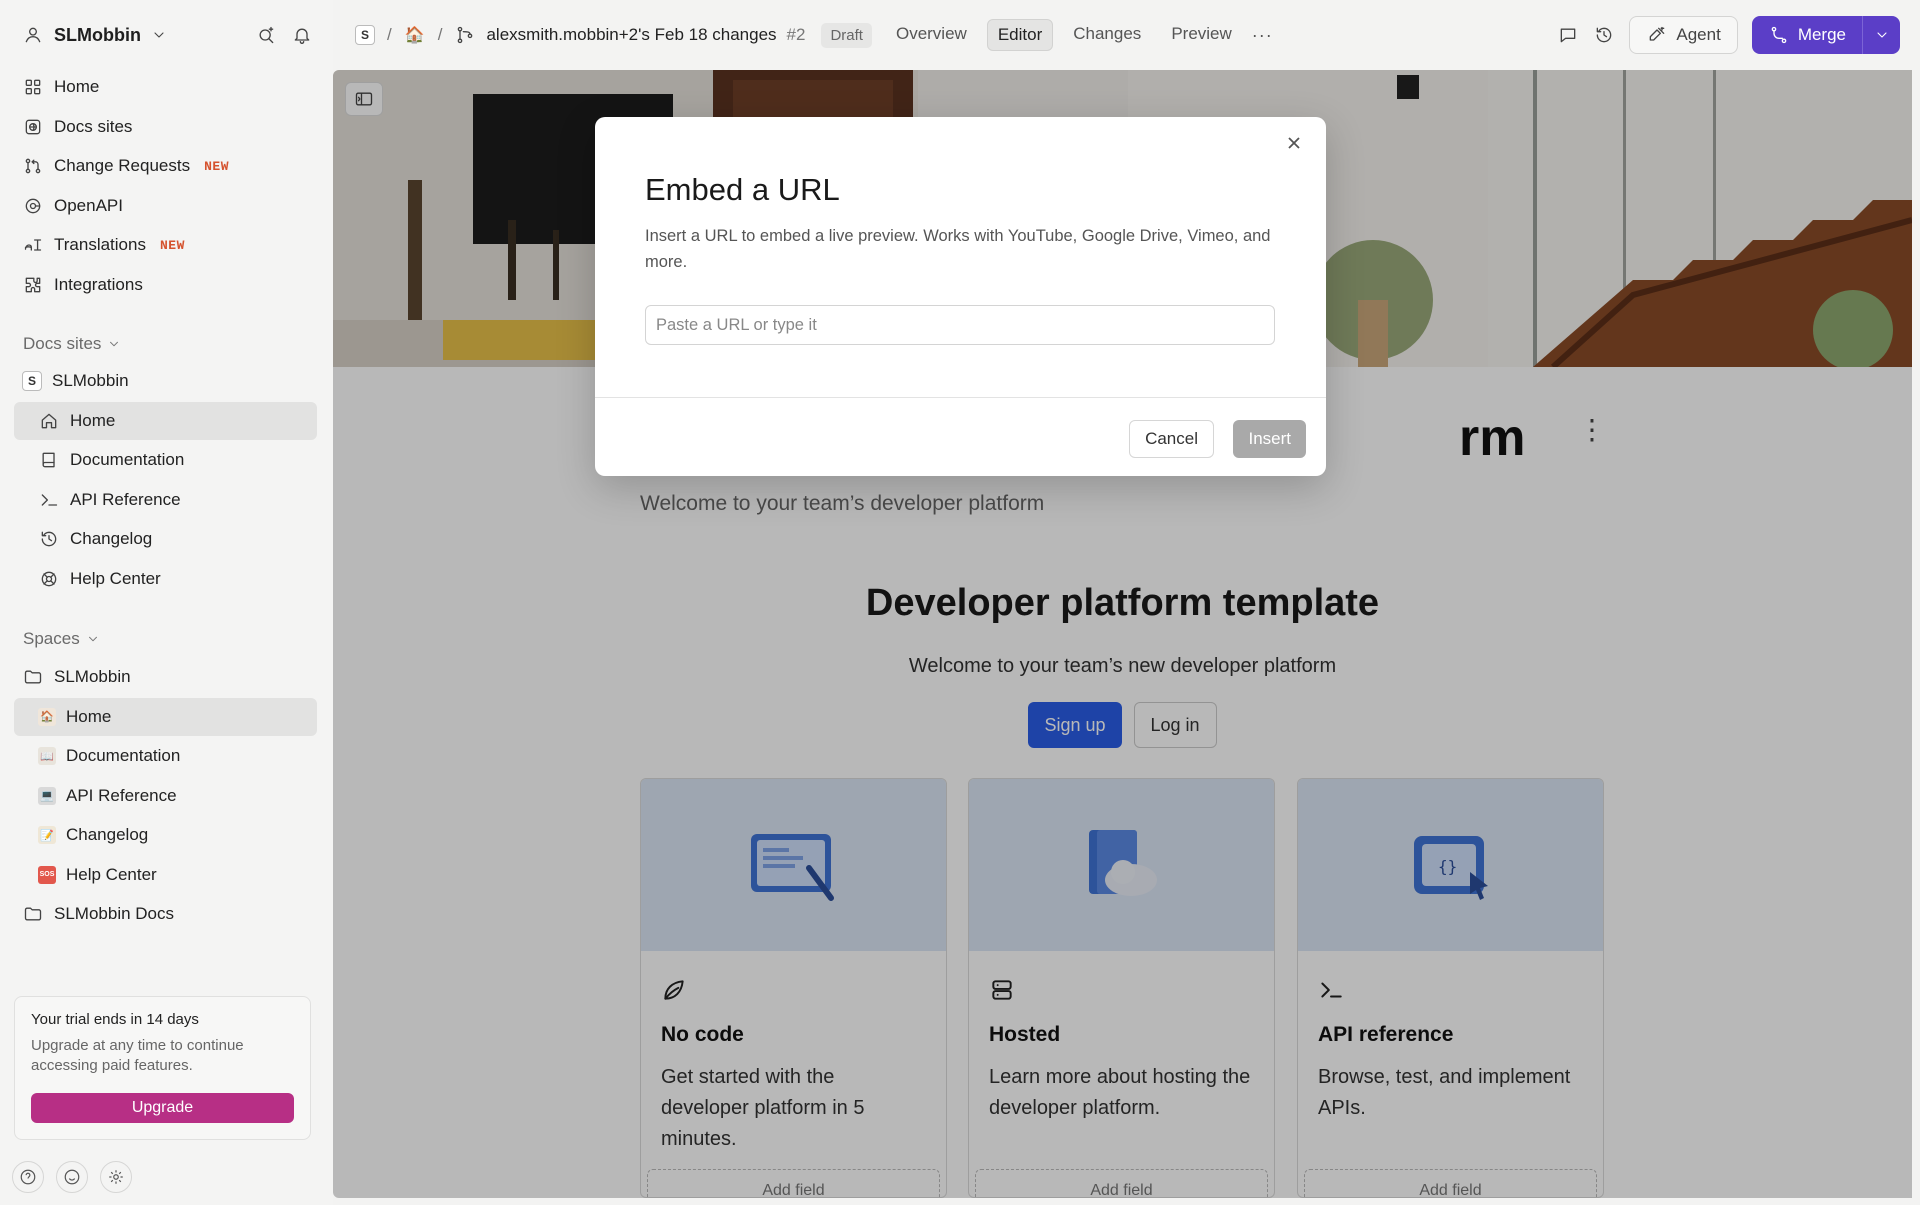  I want to click on merge-button: Merge, so click(1807, 35).